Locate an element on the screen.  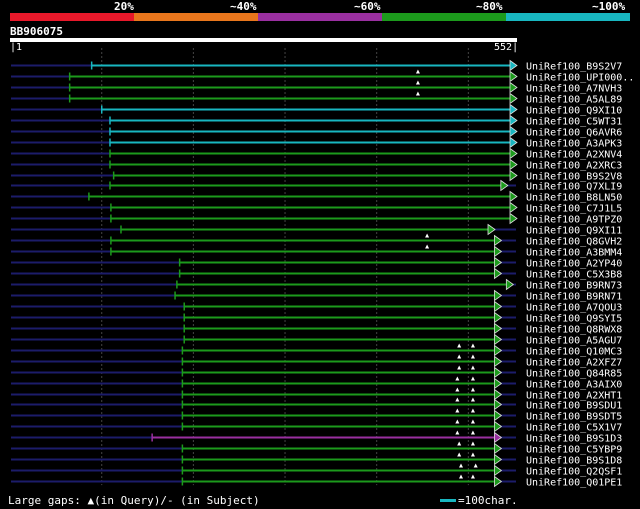
hit-row: UniRef100_A2YP40 is located at coordinates (316, 263).